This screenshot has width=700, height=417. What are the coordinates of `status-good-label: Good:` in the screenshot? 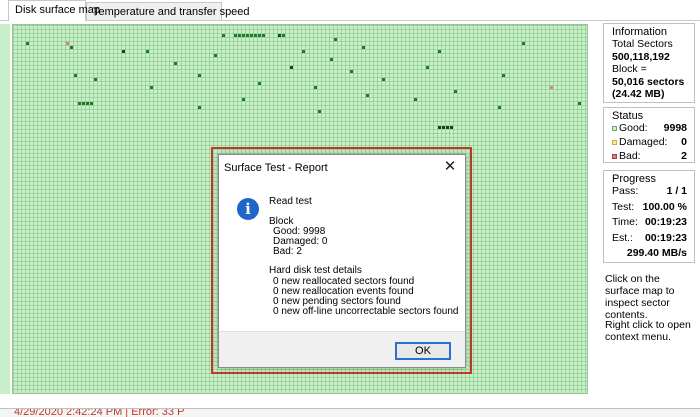 It's located at (633, 128).